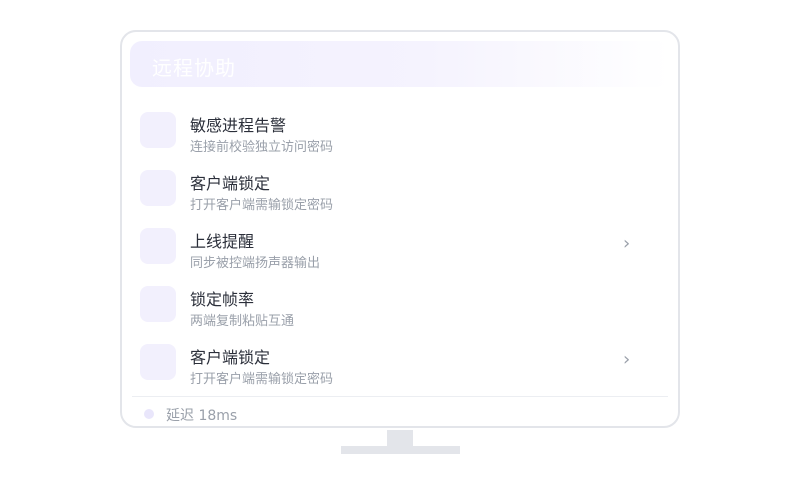 The height and width of the screenshot is (500, 800). I want to click on item-title: 敏感进程告警, so click(238, 125).